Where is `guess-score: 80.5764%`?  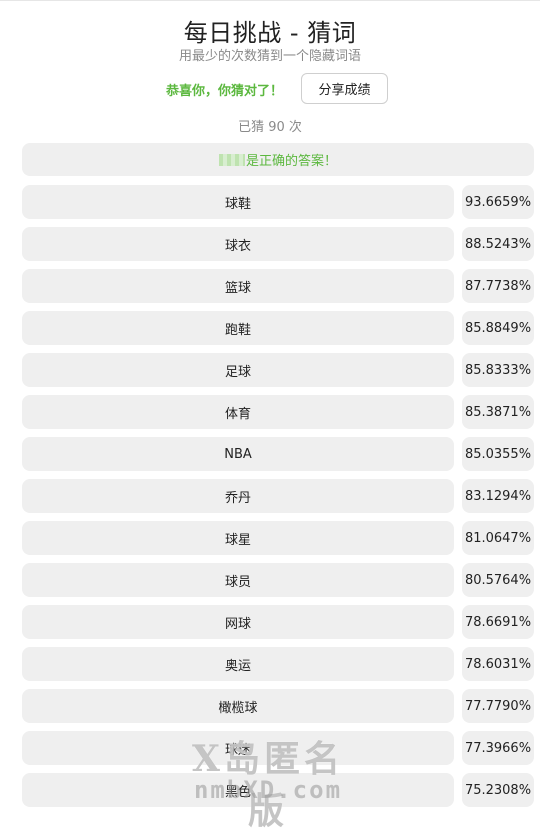 guess-score: 80.5764% is located at coordinates (498, 580).